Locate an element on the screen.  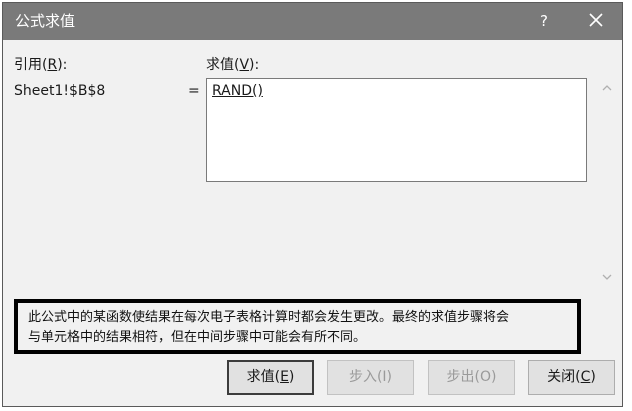
reference-value: Sheet1!$B$8 is located at coordinates (60, 91).